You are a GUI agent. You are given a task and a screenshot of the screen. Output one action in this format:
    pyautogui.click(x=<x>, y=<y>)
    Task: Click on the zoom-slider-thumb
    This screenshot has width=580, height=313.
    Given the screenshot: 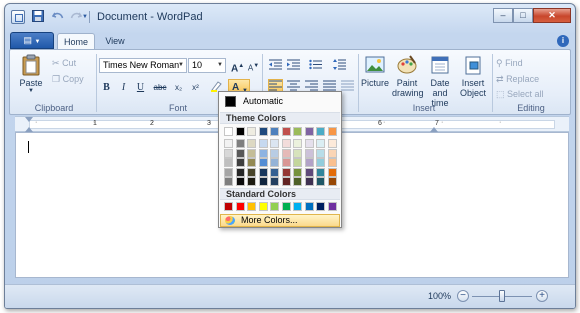 What is the action you would take?
    pyautogui.click(x=502, y=296)
    